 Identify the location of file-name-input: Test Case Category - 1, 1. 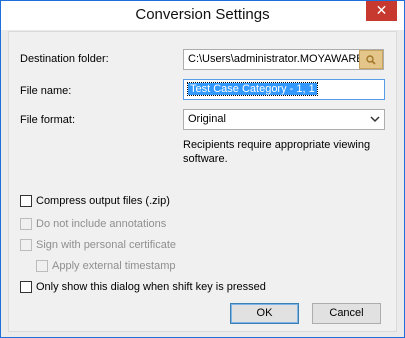
(284, 89).